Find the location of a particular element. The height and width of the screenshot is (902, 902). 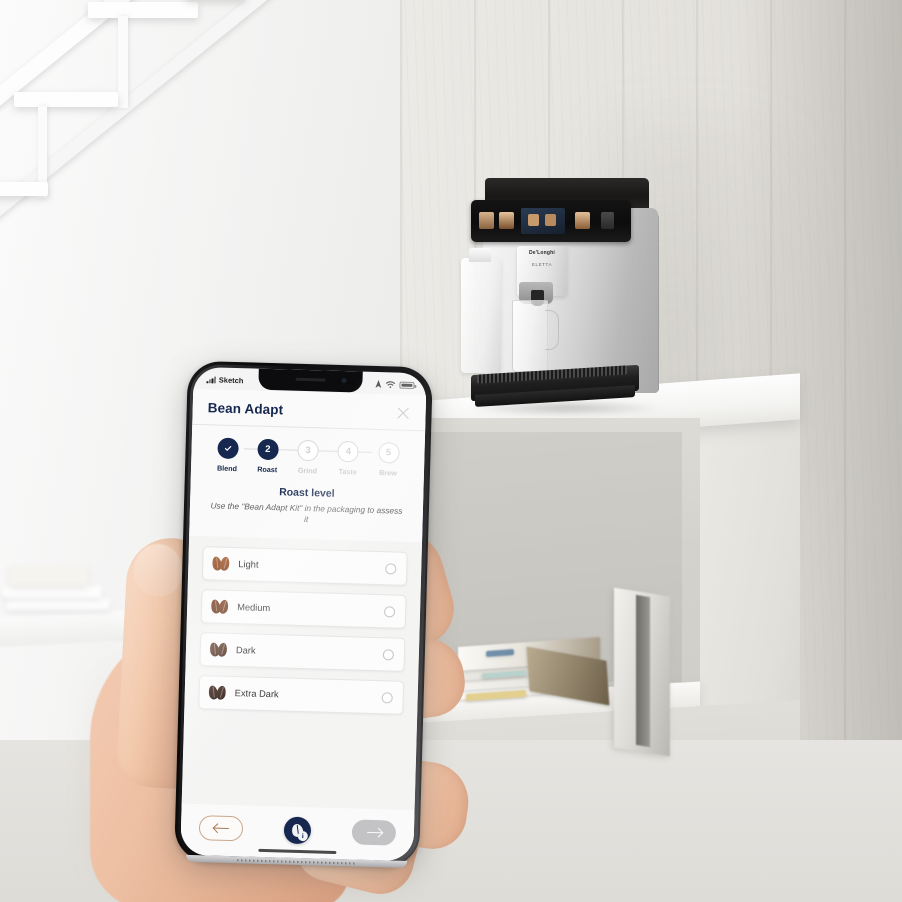

machine-power-button is located at coordinates (607, 220).